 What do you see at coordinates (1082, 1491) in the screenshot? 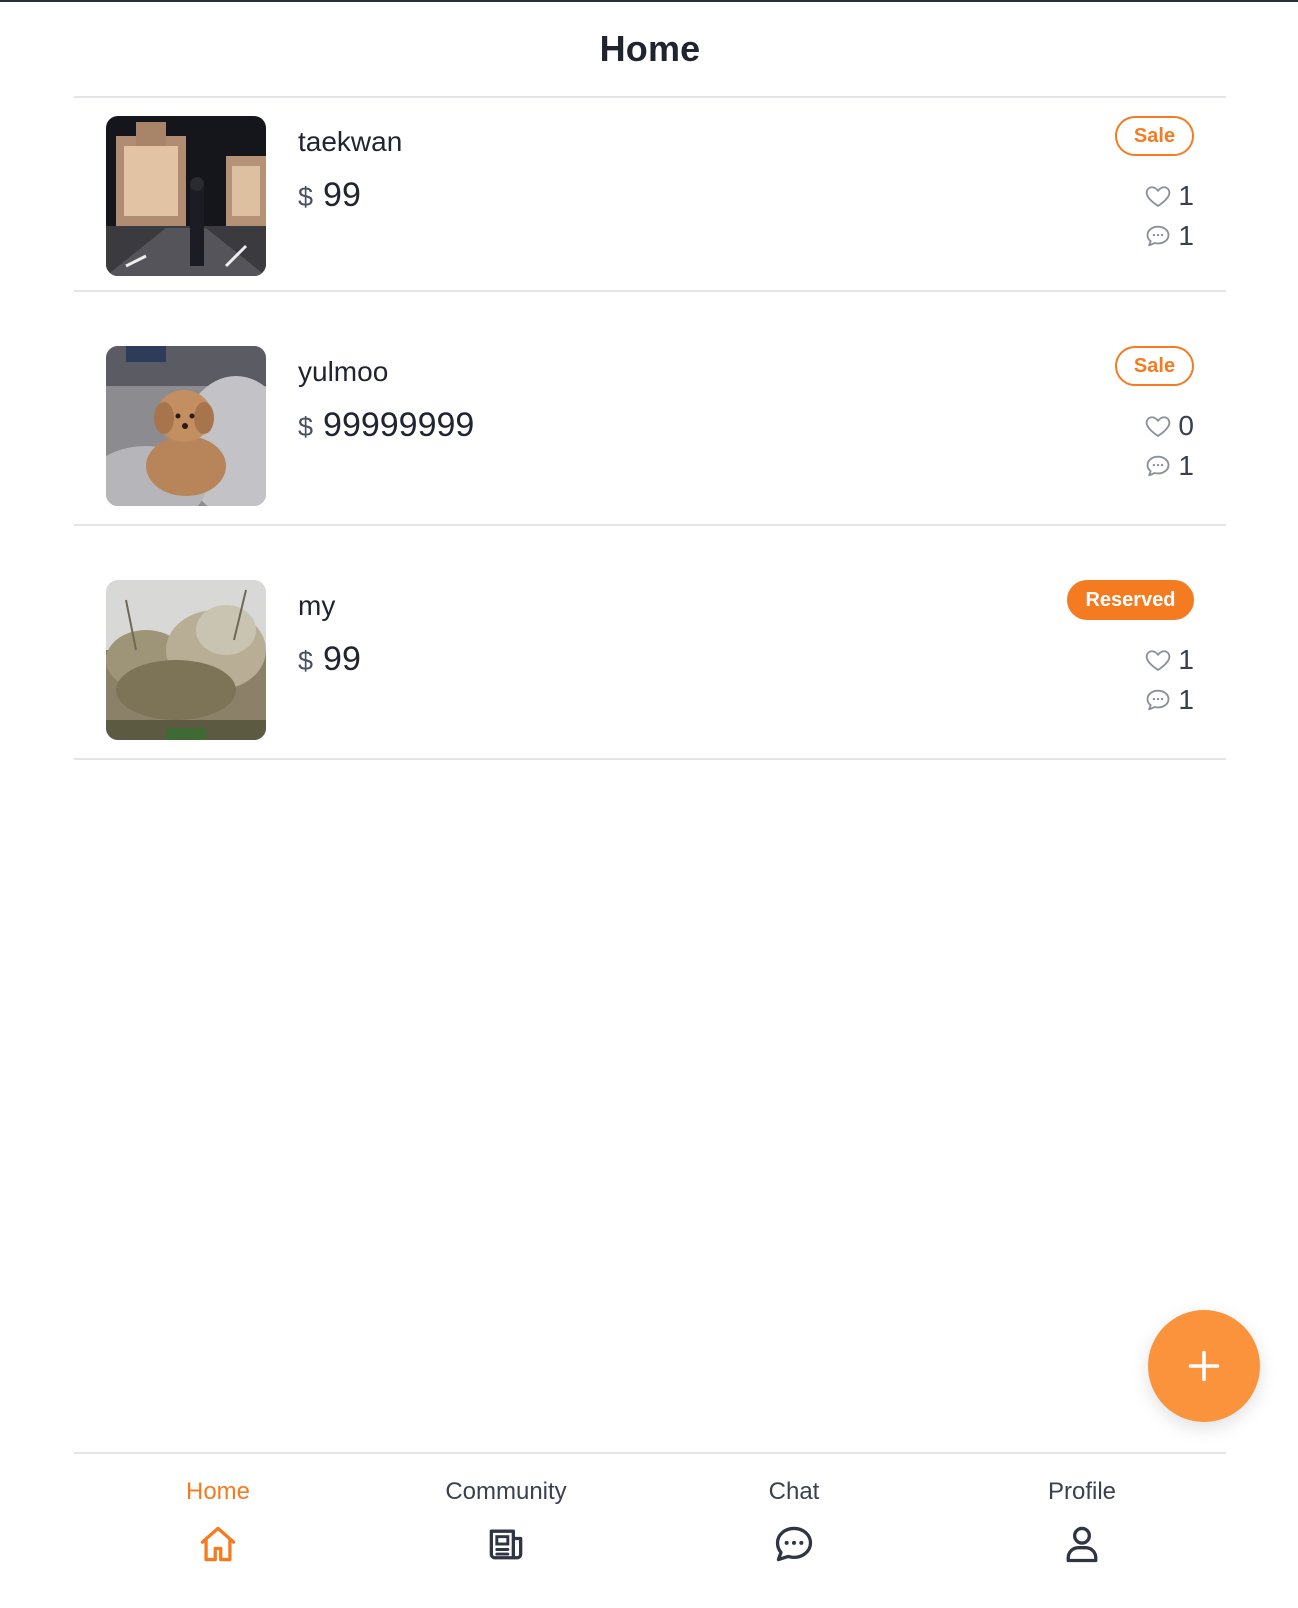
I see `tab-label: Profile` at bounding box center [1082, 1491].